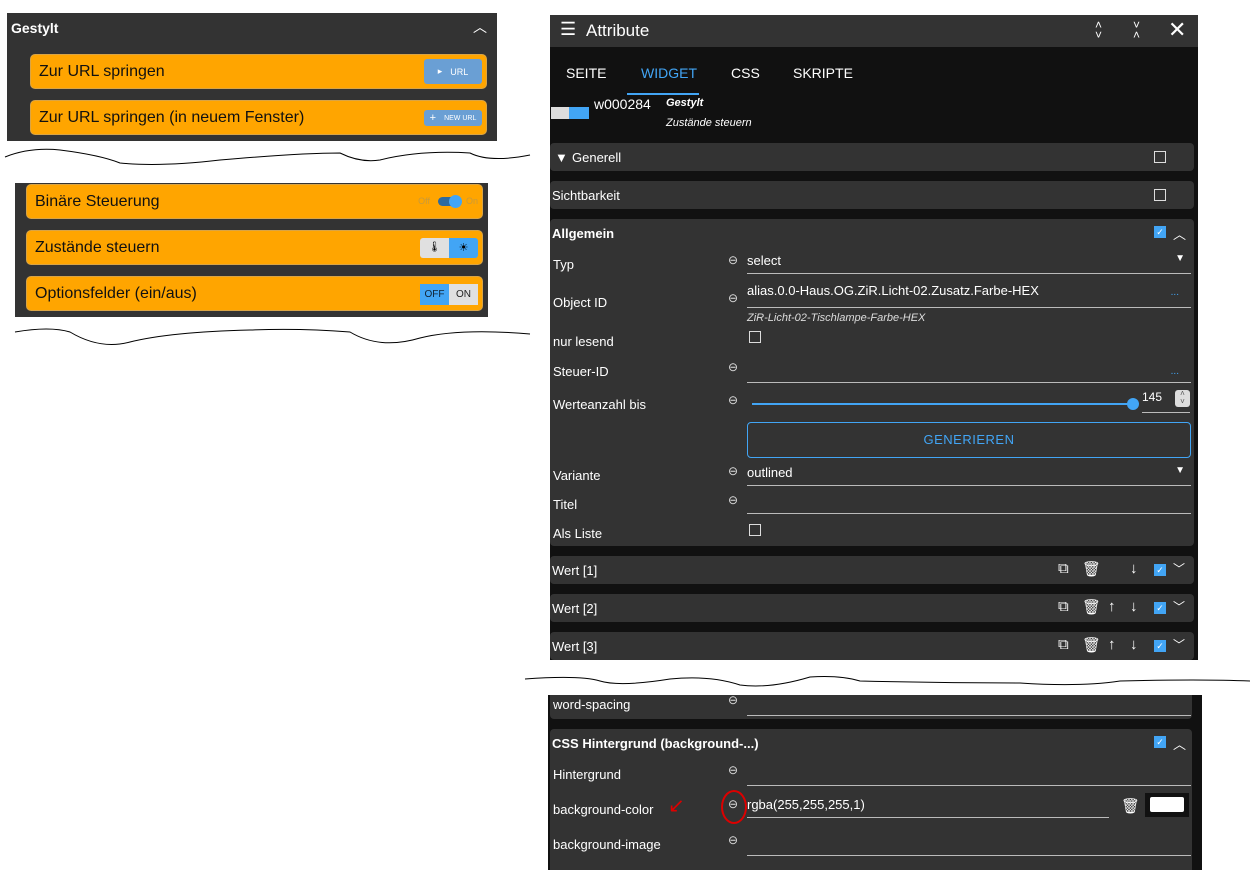 The image size is (1255, 882). What do you see at coordinates (587, 774) in the screenshot?
I see `background-label: Hintergrund` at bounding box center [587, 774].